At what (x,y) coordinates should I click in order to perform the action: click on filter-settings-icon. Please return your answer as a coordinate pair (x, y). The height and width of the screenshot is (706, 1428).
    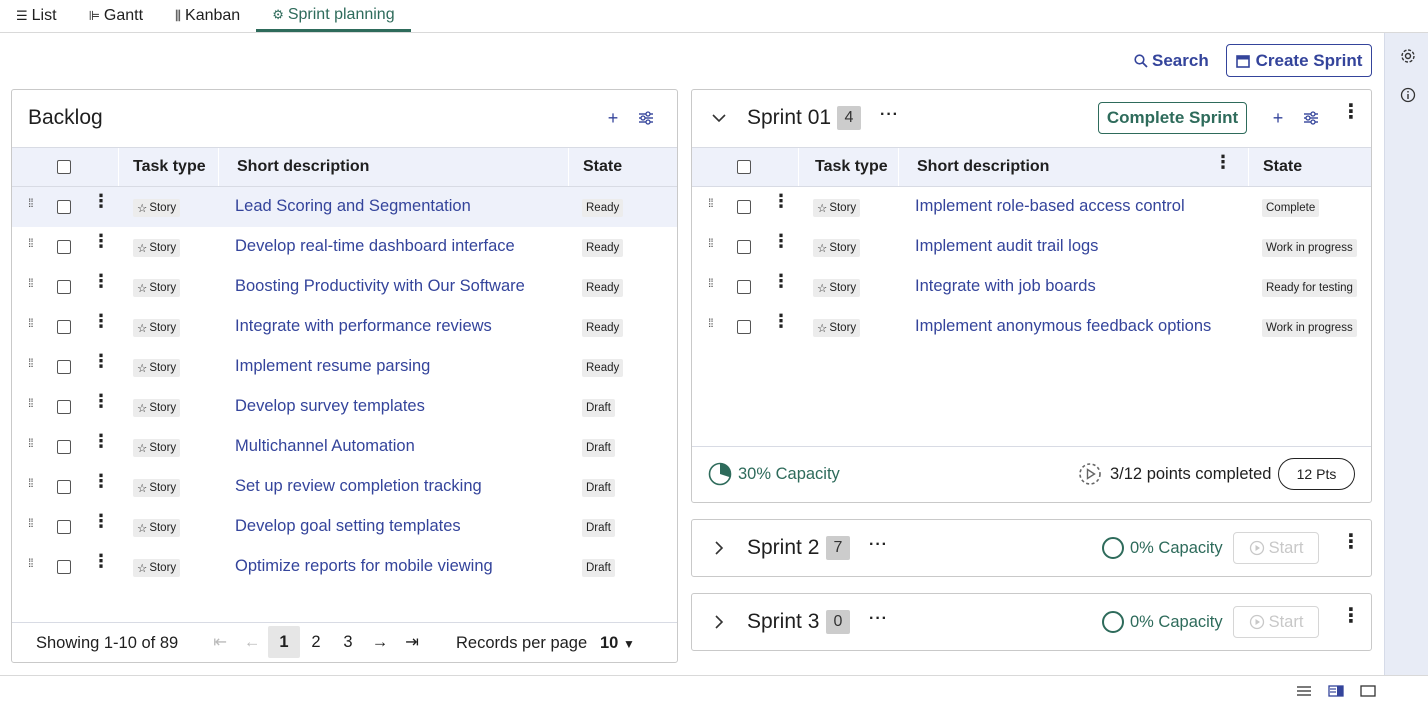
    Looking at the image, I should click on (1311, 118).